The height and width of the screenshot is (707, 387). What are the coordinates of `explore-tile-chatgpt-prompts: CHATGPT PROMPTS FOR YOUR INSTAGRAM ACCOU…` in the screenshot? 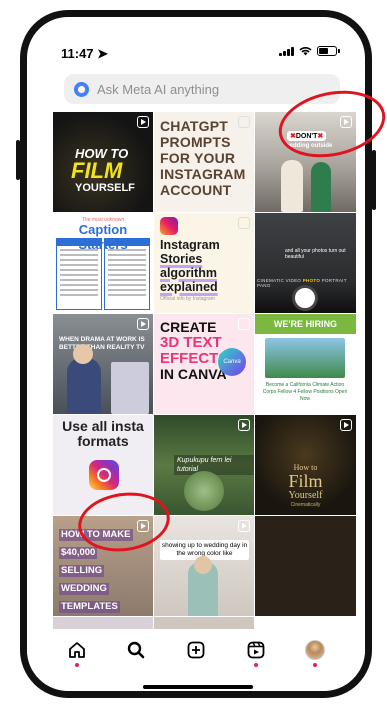 It's located at (204, 162).